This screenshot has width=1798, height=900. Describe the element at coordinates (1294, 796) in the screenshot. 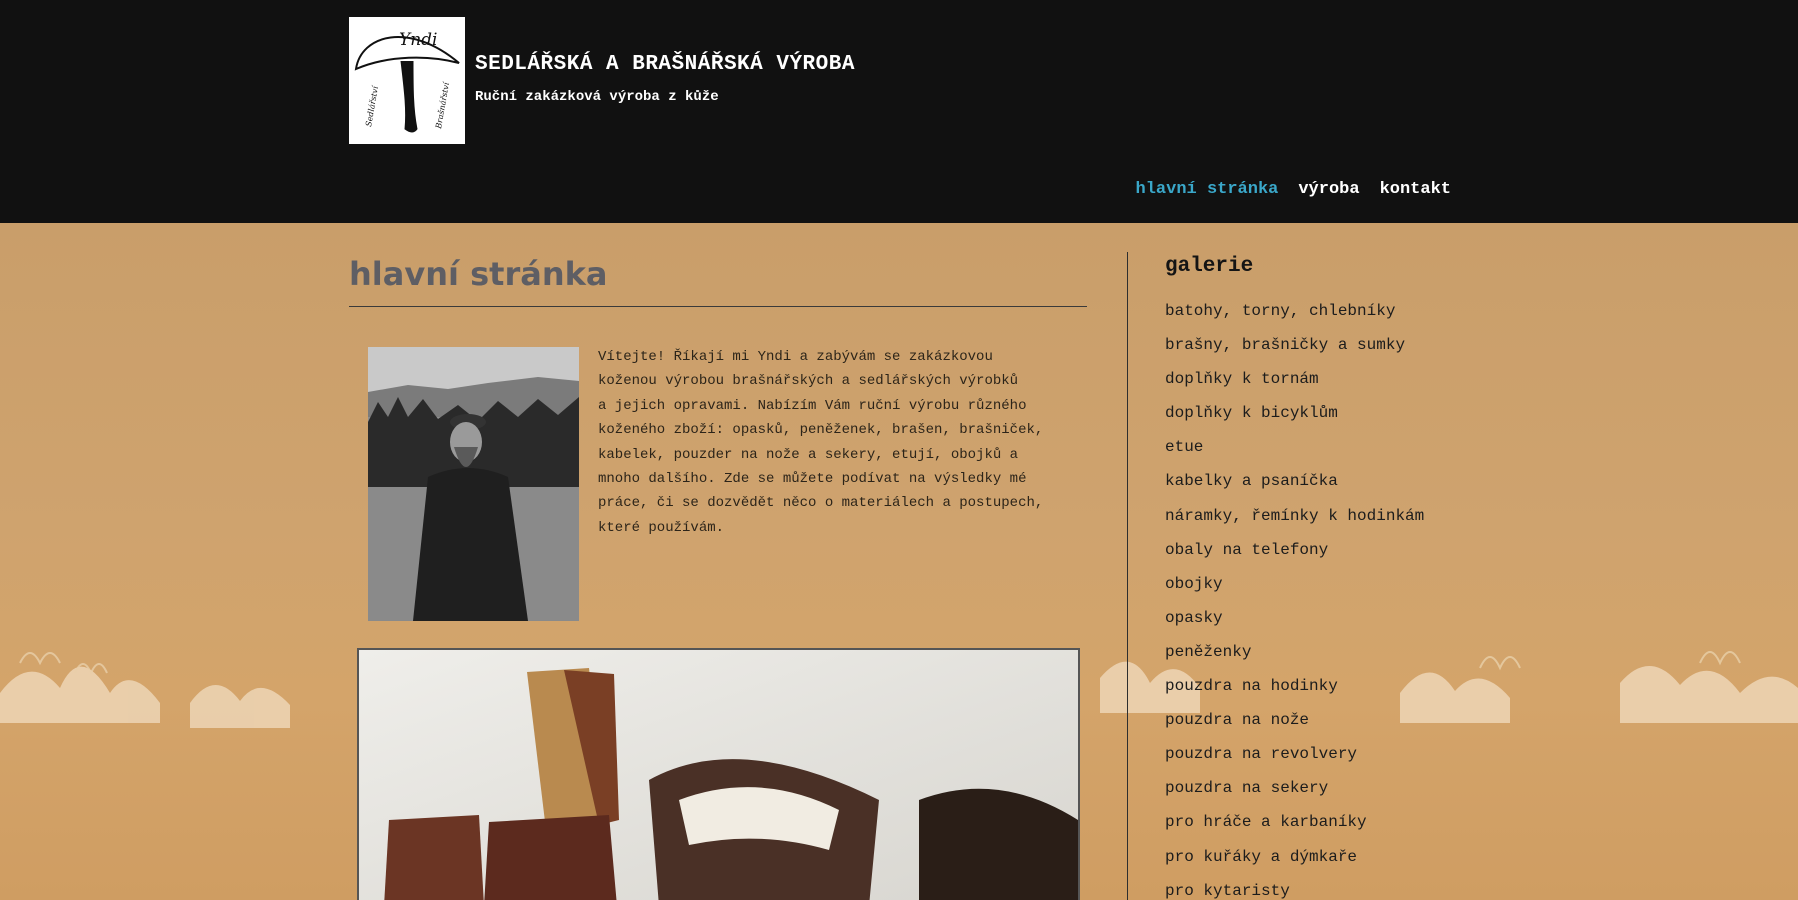

I see `gallery-item: pouzdra na sekery` at that location.